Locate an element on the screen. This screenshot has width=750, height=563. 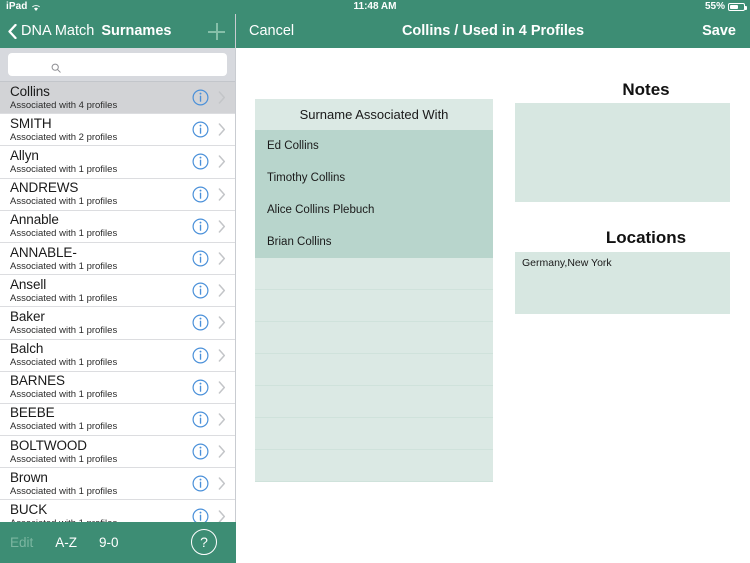
notes-box is located at coordinates (622, 152).